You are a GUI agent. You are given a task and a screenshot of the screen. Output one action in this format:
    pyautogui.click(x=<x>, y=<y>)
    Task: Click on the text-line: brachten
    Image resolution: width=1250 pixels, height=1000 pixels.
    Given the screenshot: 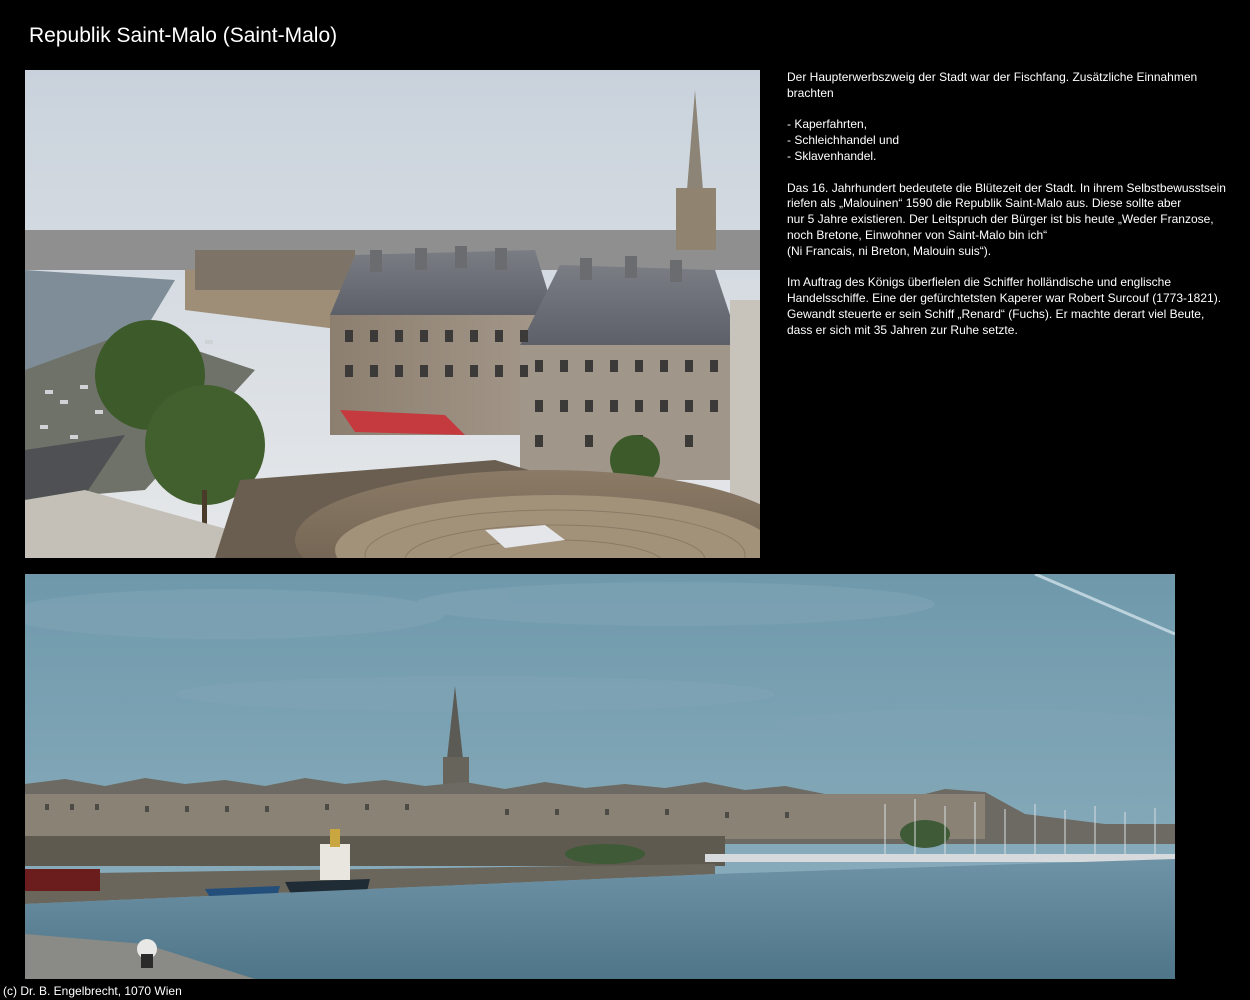 What is the action you would take?
    pyautogui.click(x=810, y=92)
    